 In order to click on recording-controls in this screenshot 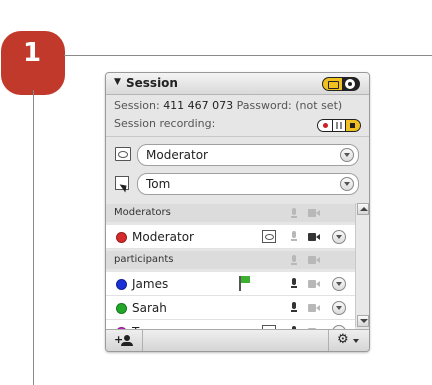, I will do `click(339, 125)`.